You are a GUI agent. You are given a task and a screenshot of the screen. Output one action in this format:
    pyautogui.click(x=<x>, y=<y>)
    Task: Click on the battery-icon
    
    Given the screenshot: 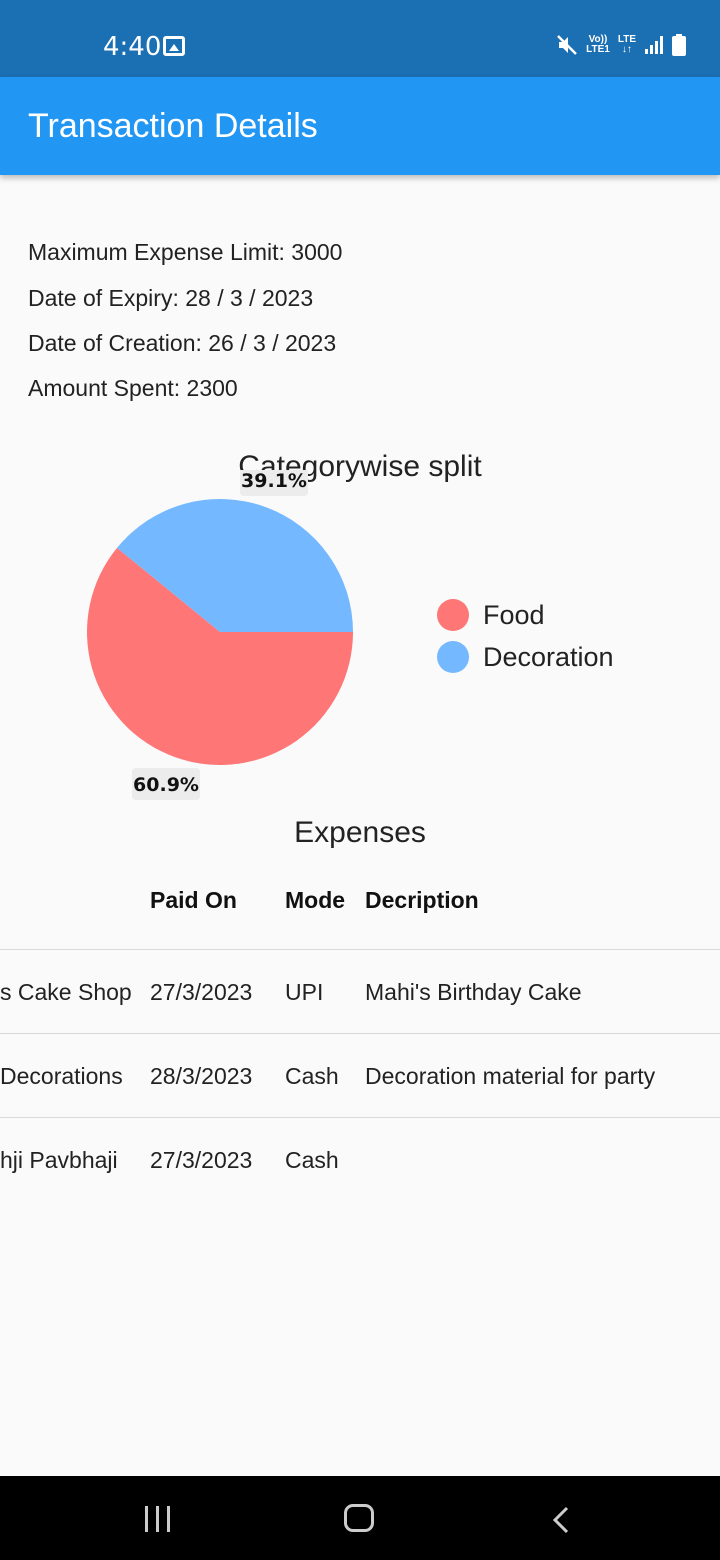 What is the action you would take?
    pyautogui.click(x=679, y=45)
    